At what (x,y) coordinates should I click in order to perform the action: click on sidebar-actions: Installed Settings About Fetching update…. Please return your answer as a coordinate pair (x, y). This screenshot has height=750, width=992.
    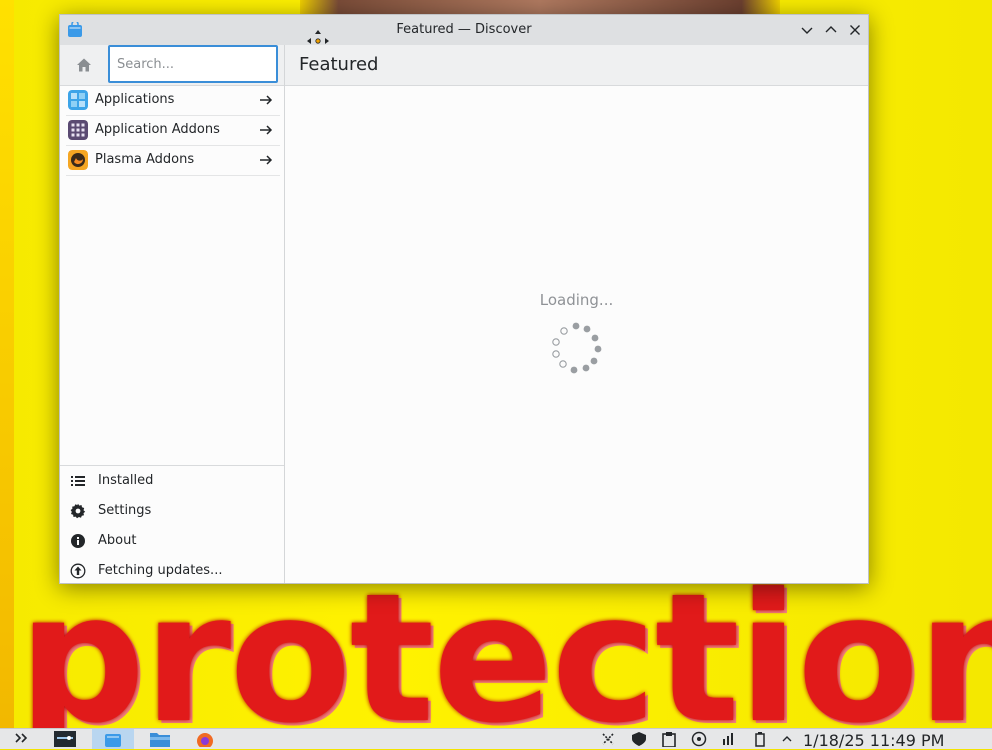
    Looking at the image, I should click on (172, 524).